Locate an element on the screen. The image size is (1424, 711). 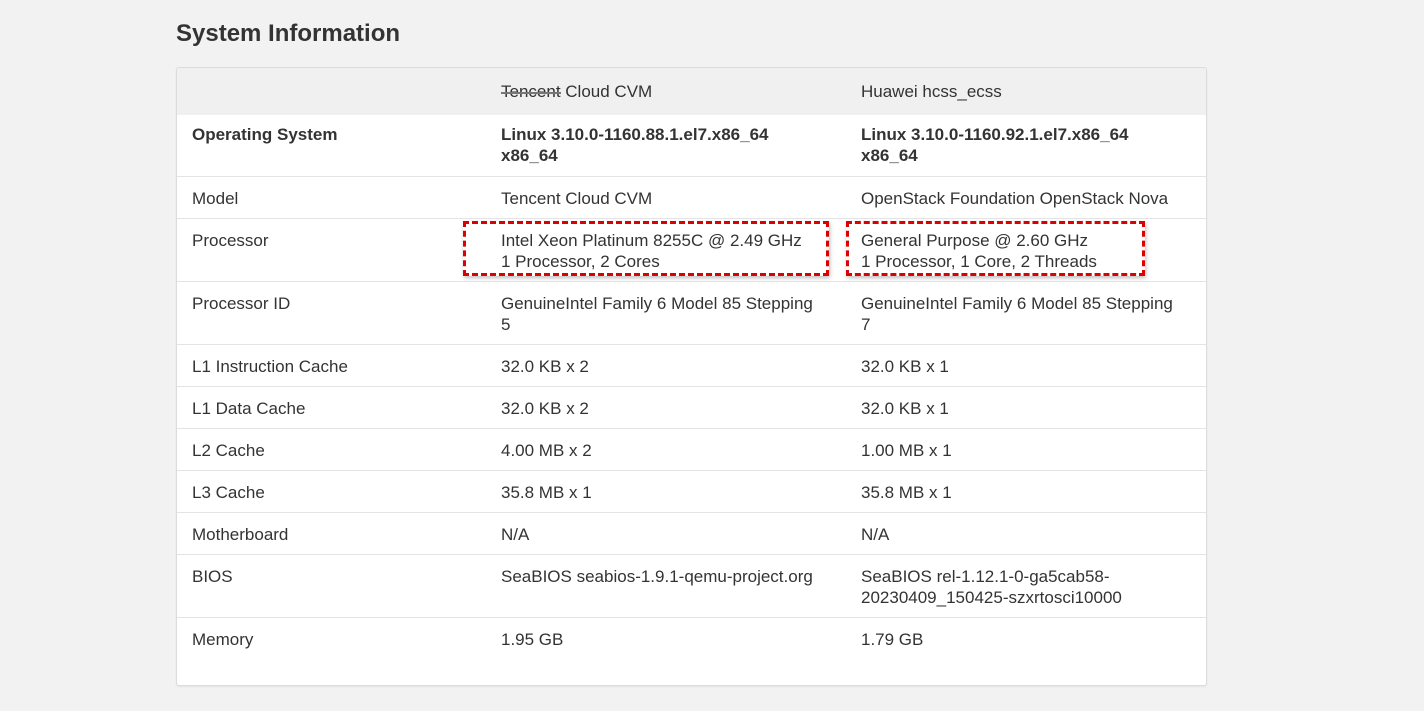
table-row-l1-data-cache: L1 Data Cache 32.0 KB x 2 32.0 KB x 1 is located at coordinates (691, 407).